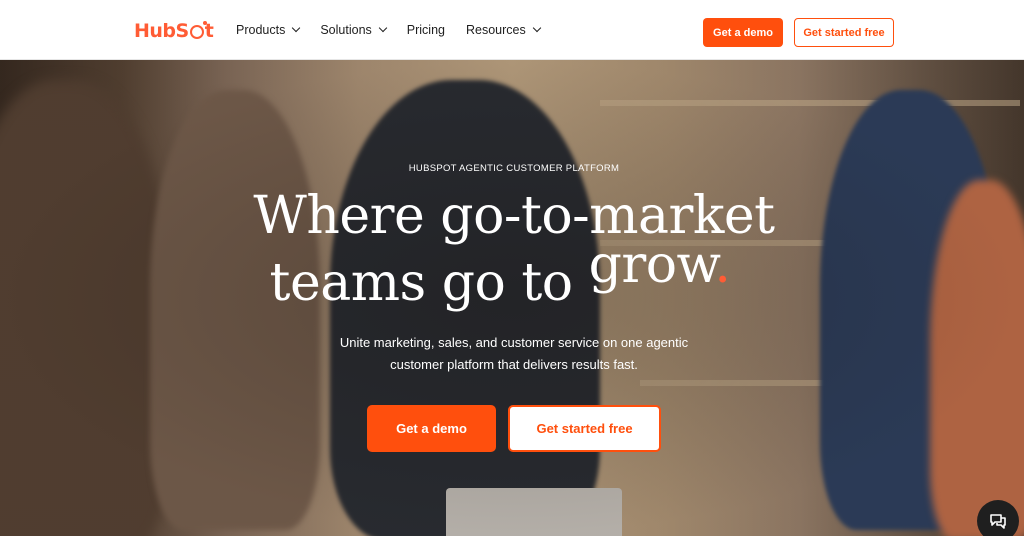  I want to click on chat-bubble-icon, so click(998, 521).